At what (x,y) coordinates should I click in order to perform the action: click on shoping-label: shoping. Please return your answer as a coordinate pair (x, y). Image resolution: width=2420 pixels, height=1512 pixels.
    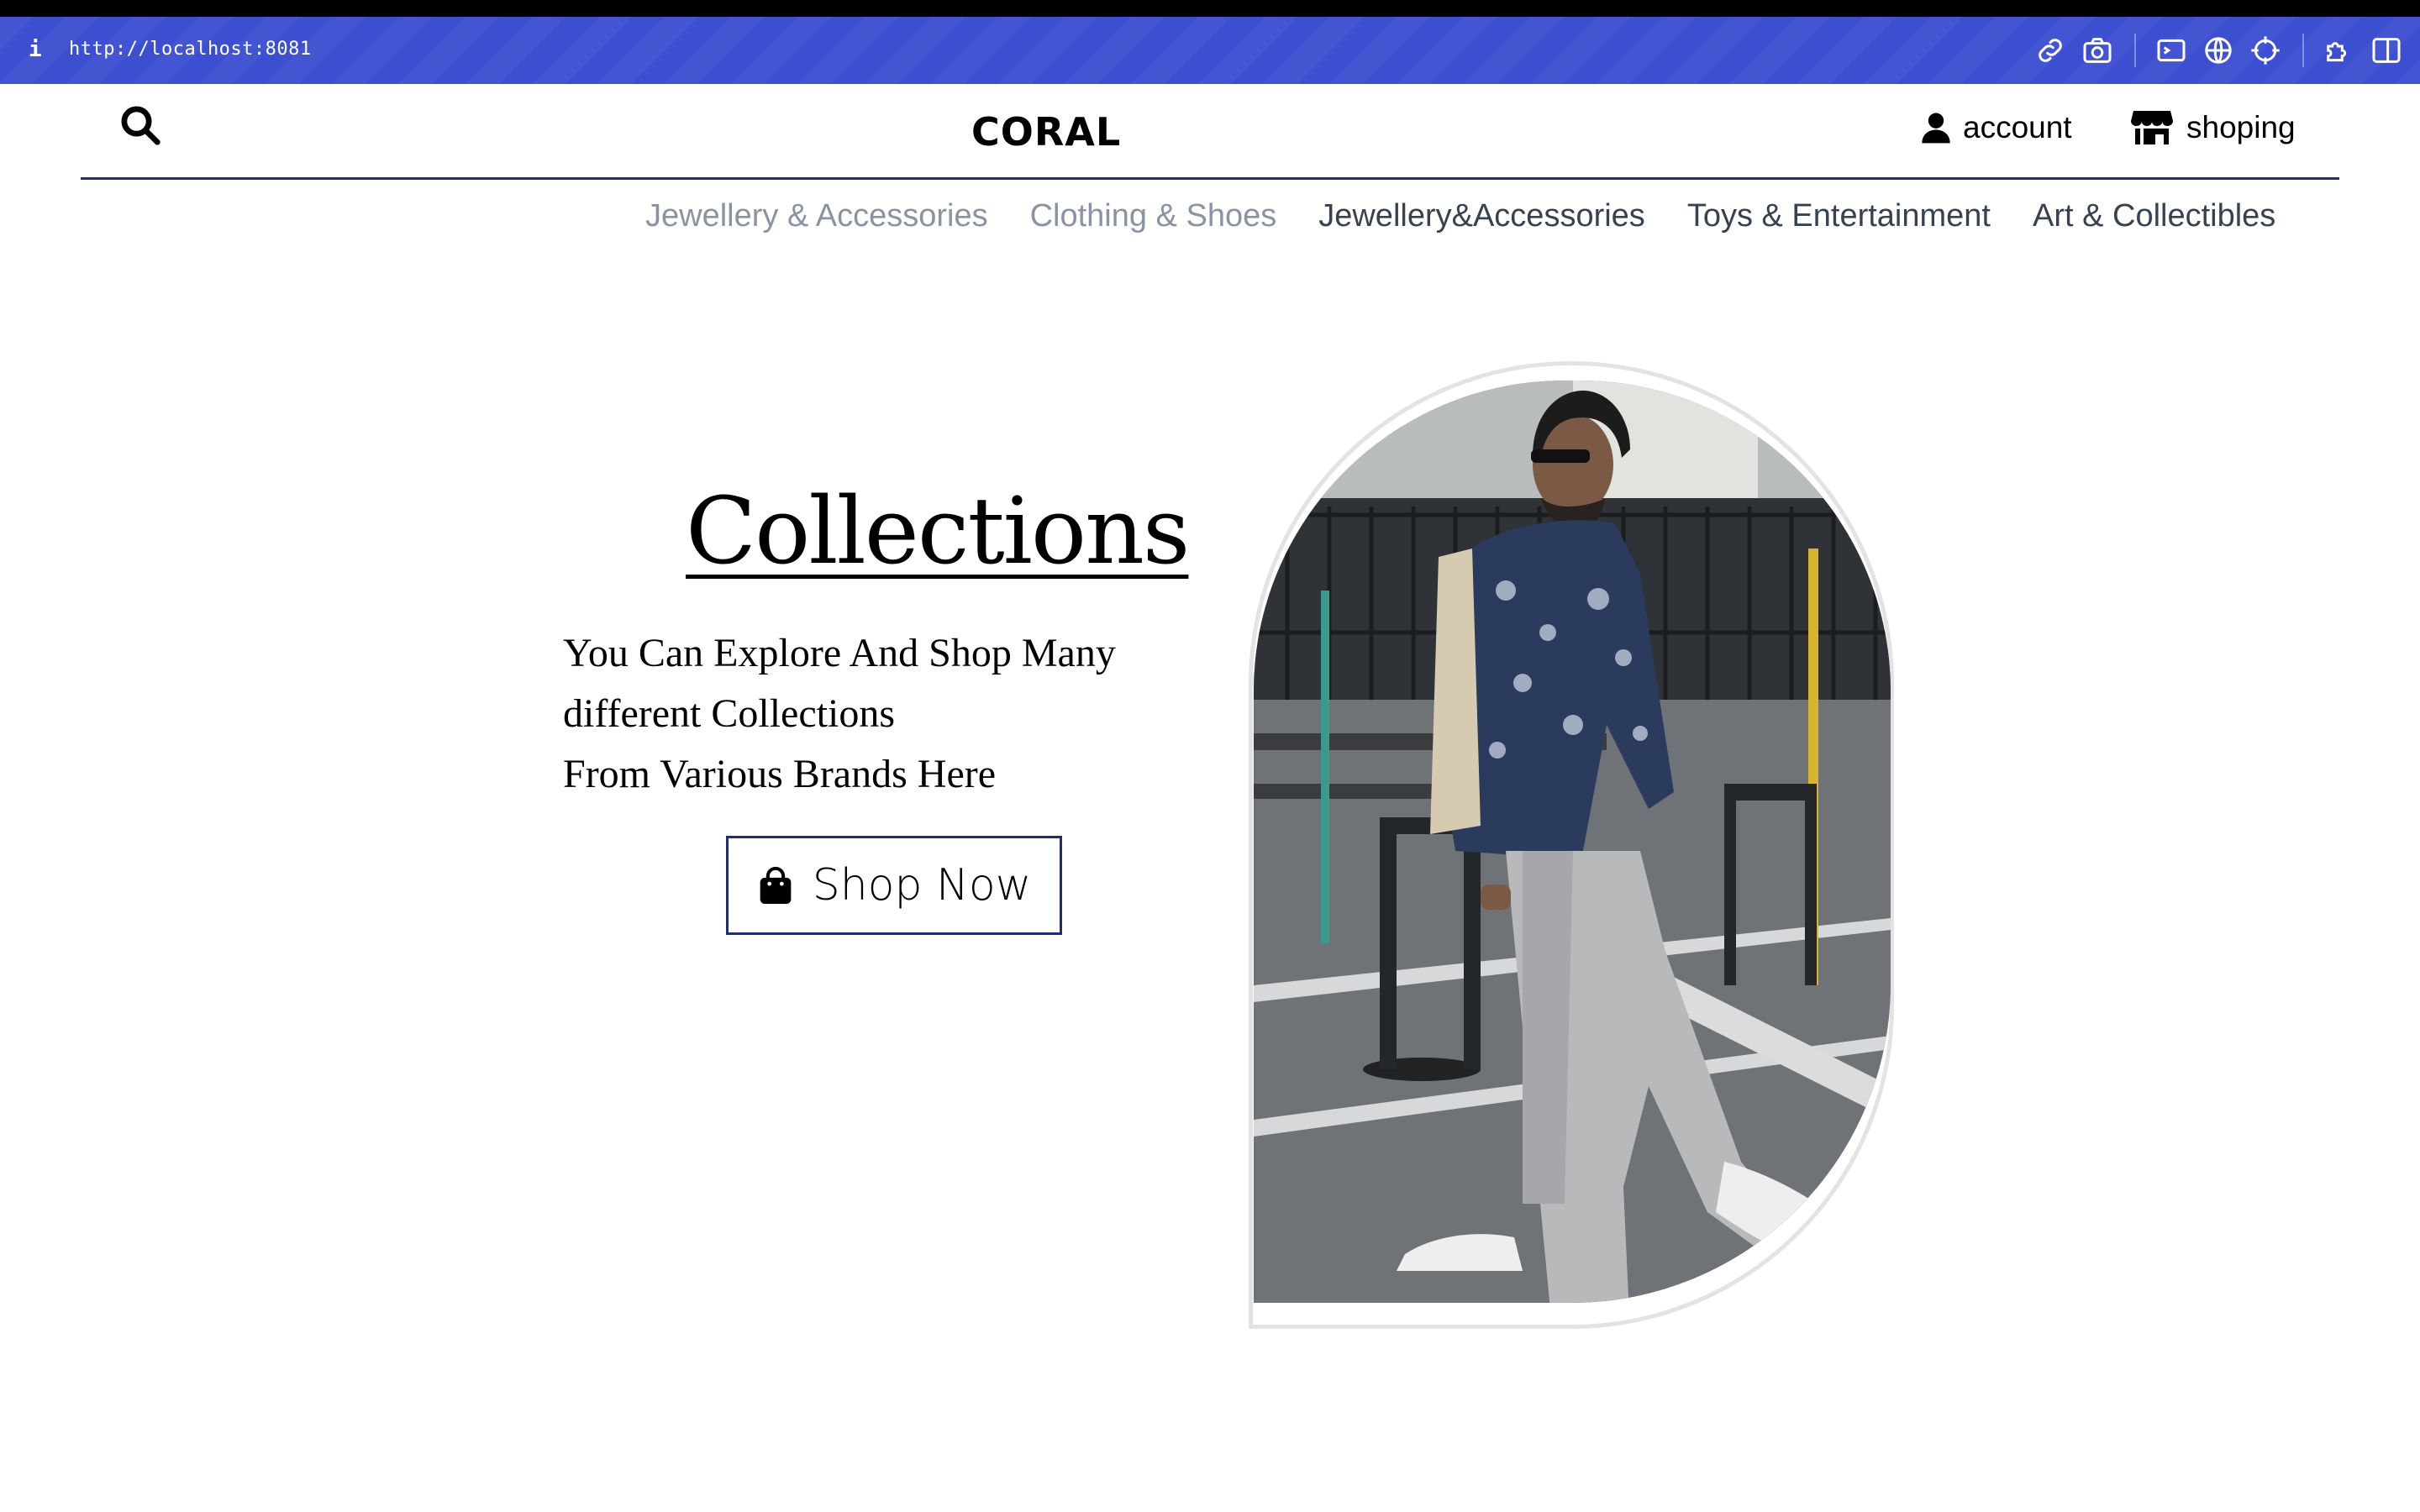
    Looking at the image, I should click on (2241, 127).